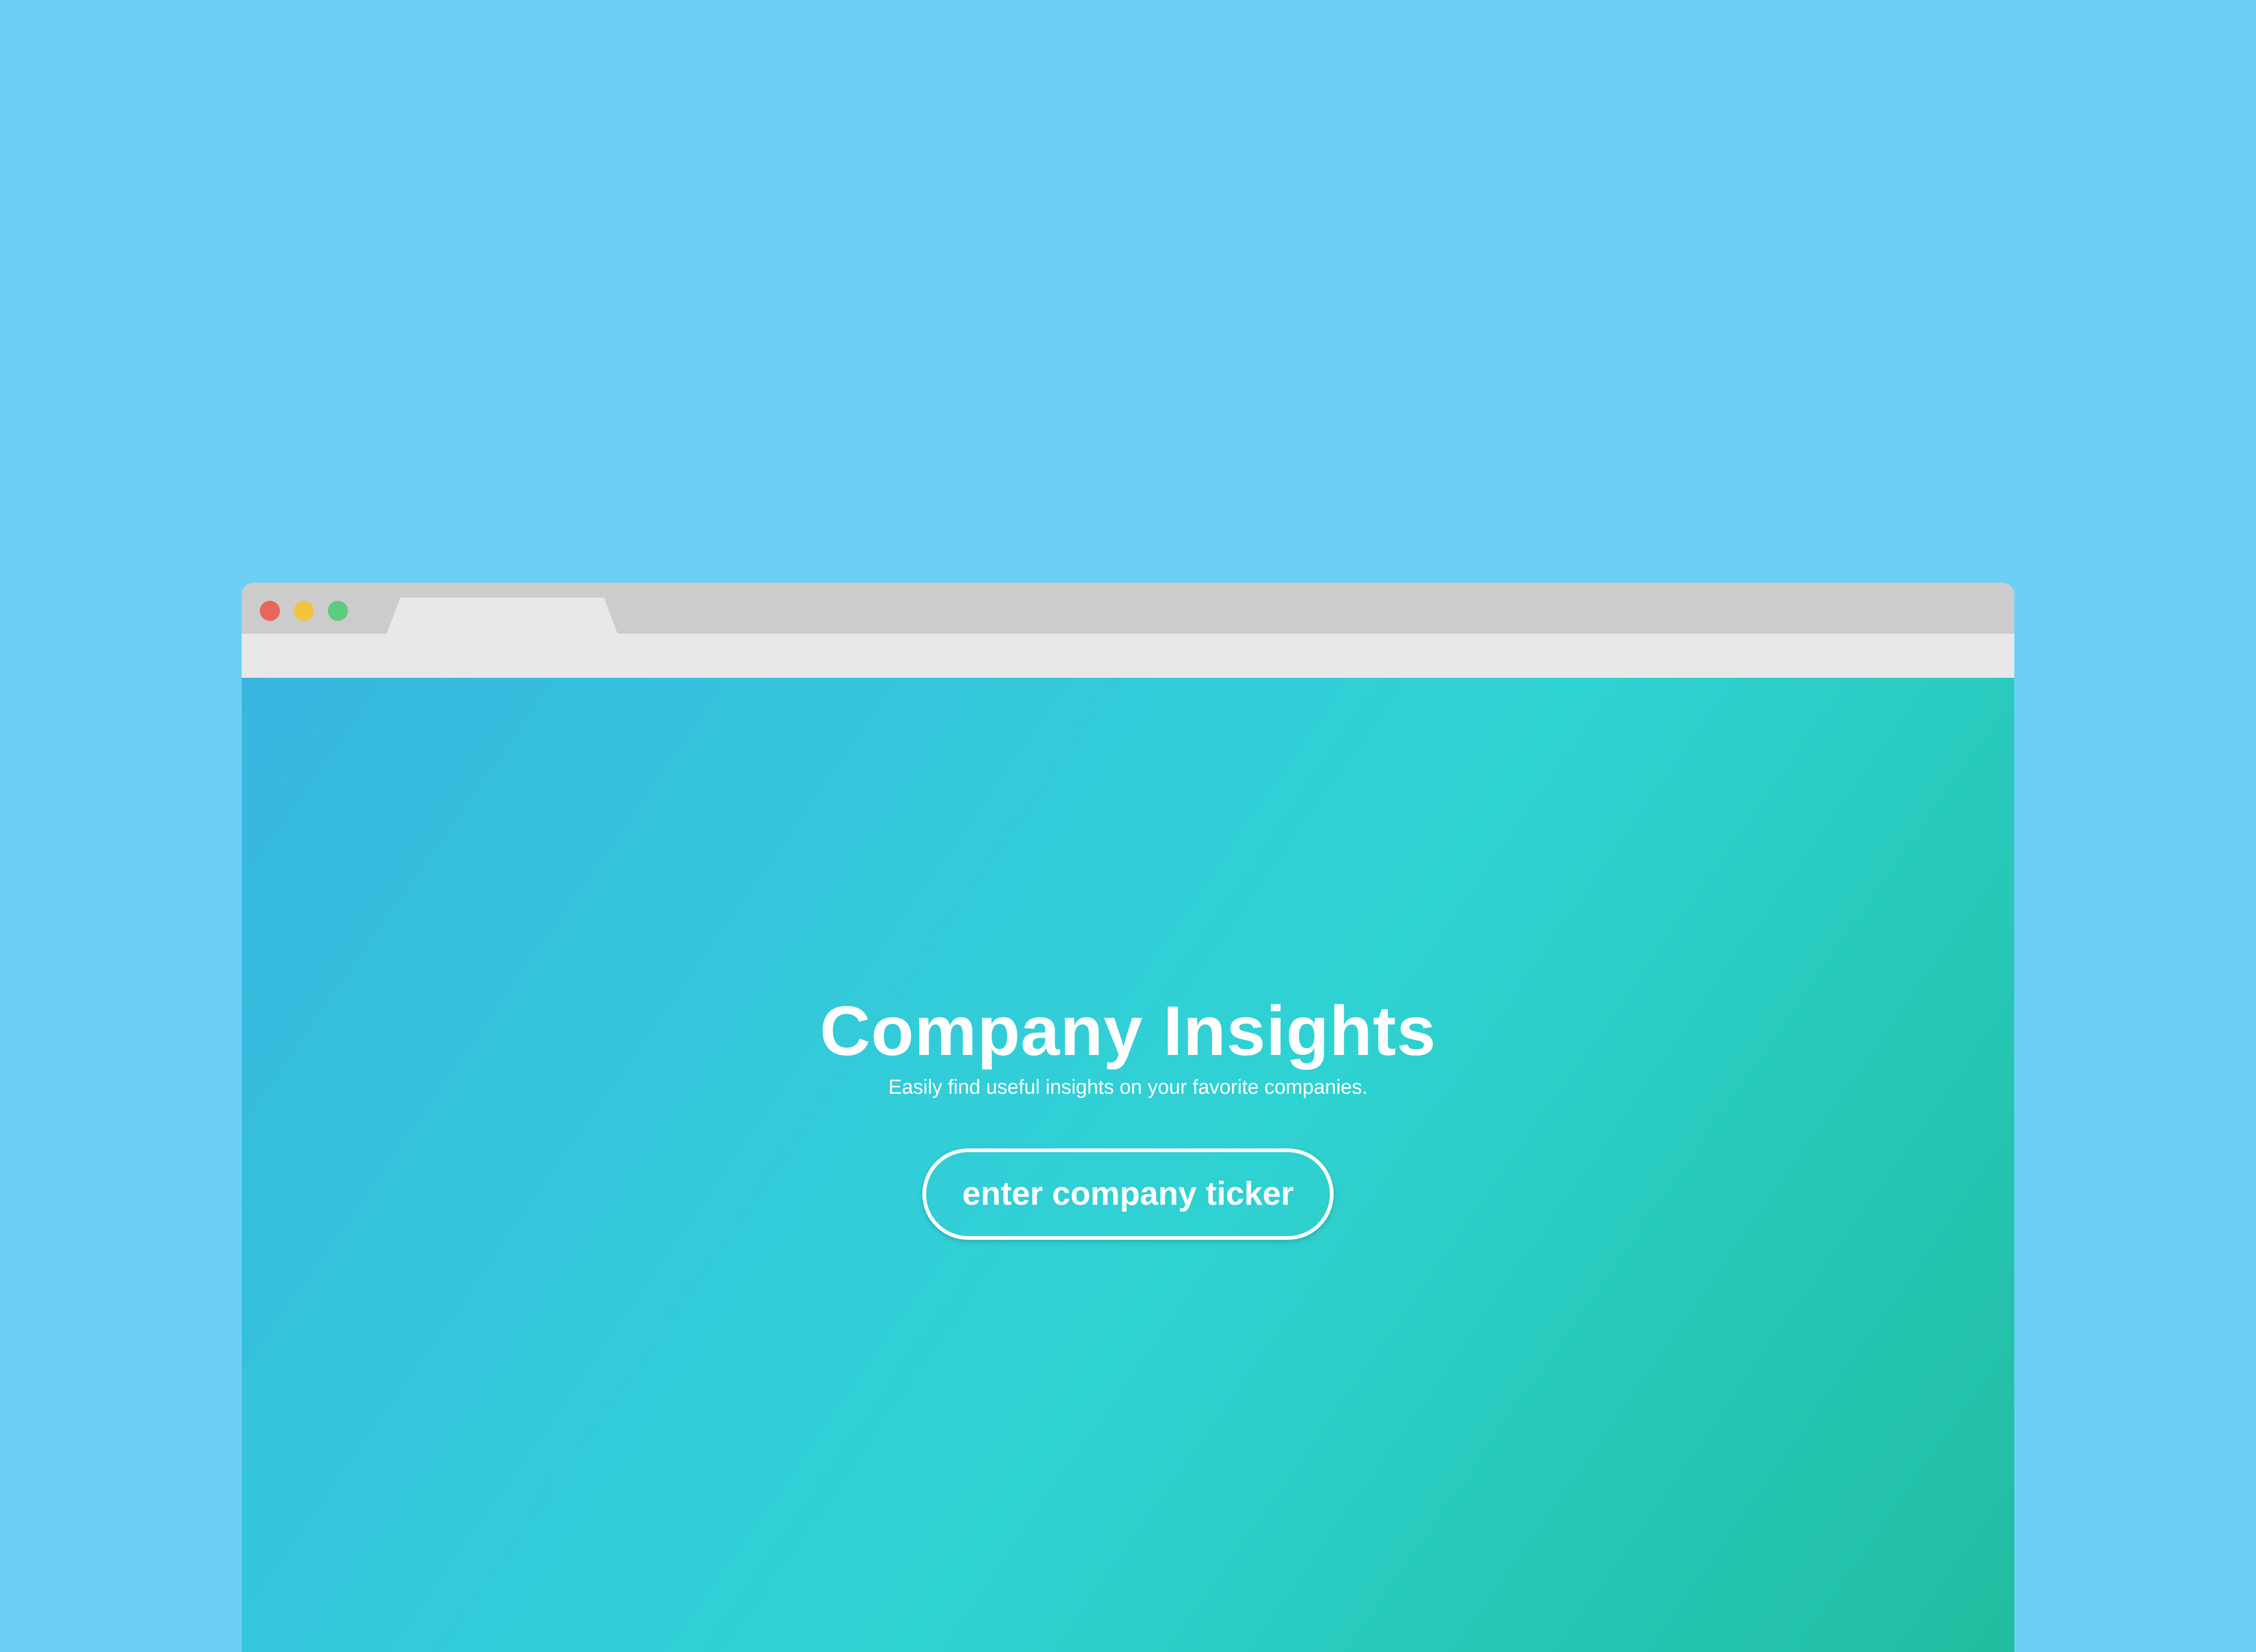  Describe the element at coordinates (1128, 1194) in the screenshot. I see `enter-ticker-button: enter company ticker` at that location.